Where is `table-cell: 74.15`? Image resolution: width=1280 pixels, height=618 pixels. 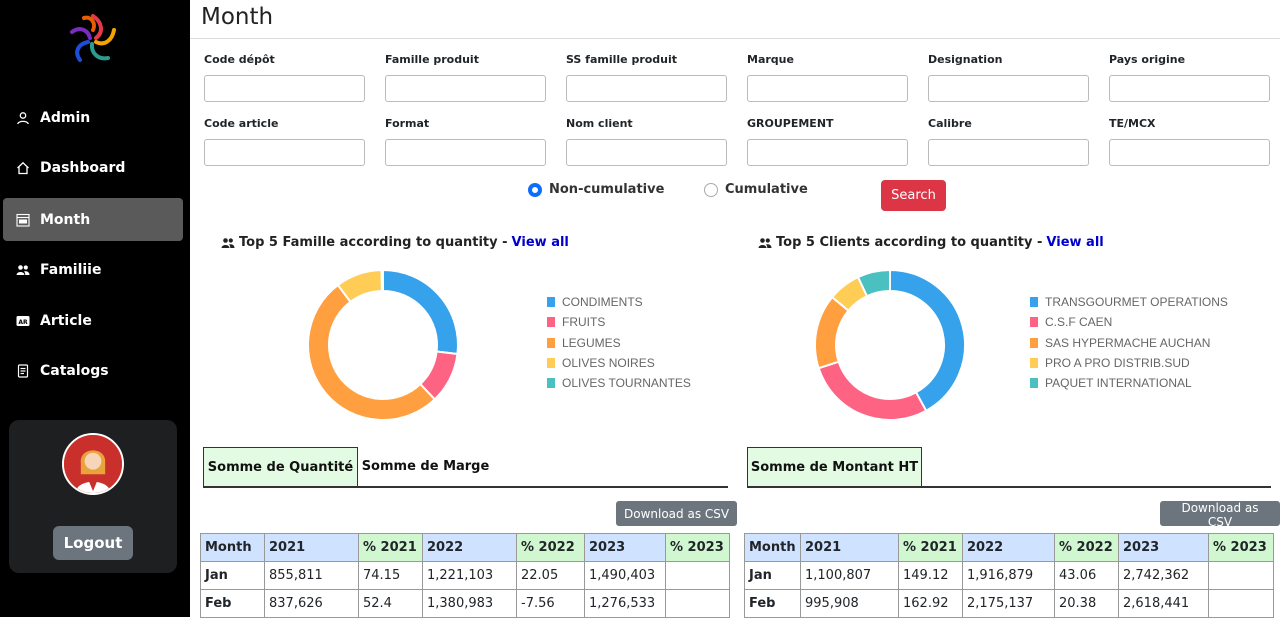 table-cell: 74.15 is located at coordinates (390, 575).